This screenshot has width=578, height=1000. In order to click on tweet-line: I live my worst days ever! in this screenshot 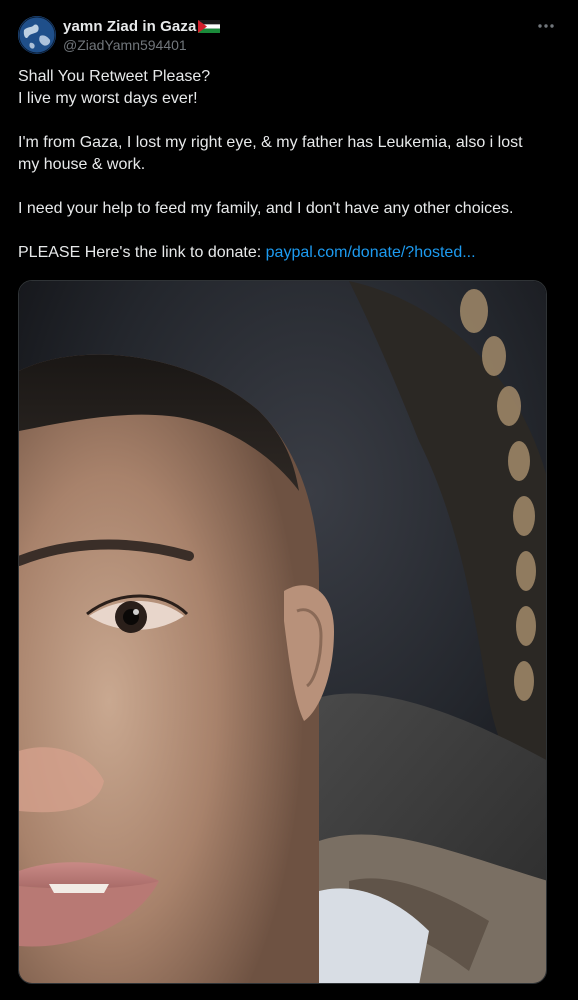, I will do `click(108, 98)`.